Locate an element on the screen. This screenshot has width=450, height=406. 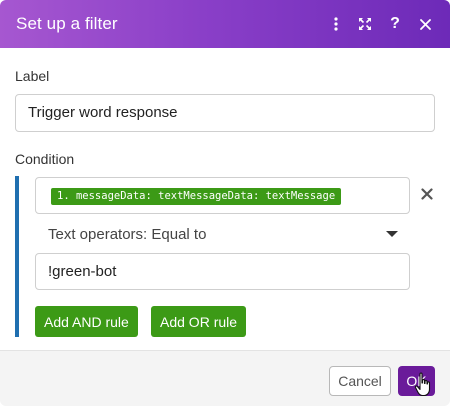
rule-group-bar is located at coordinates (17, 256).